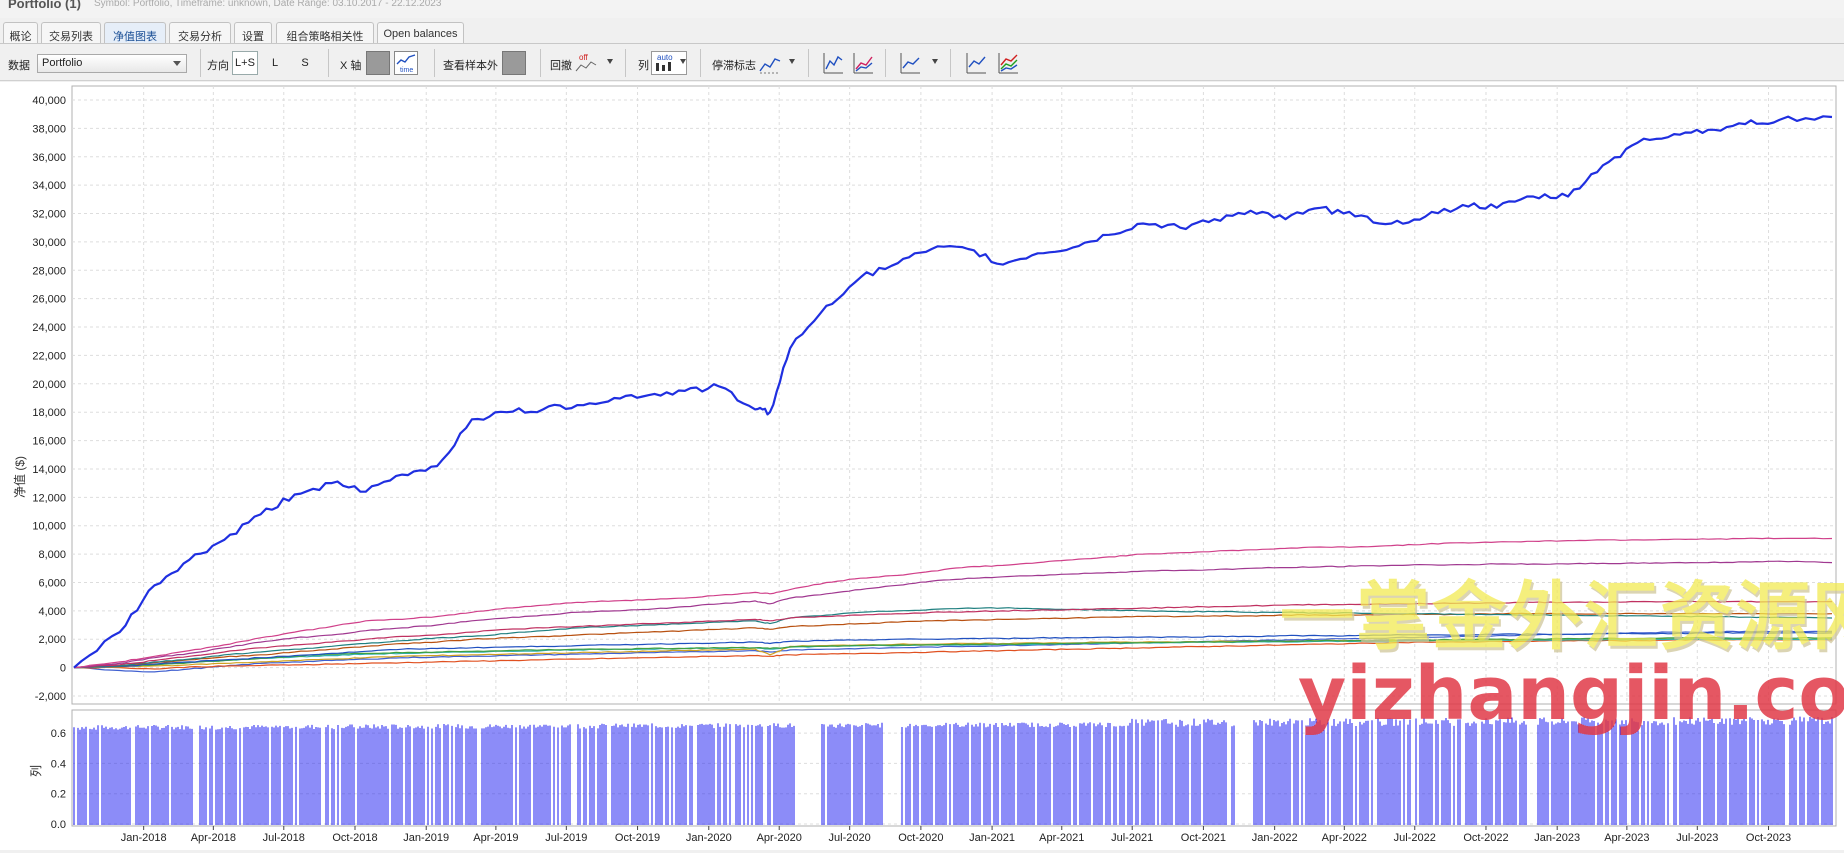 This screenshot has width=1844, height=853. What do you see at coordinates (49, 158) in the screenshot?
I see `y-tick-label: 36,000` at bounding box center [49, 158].